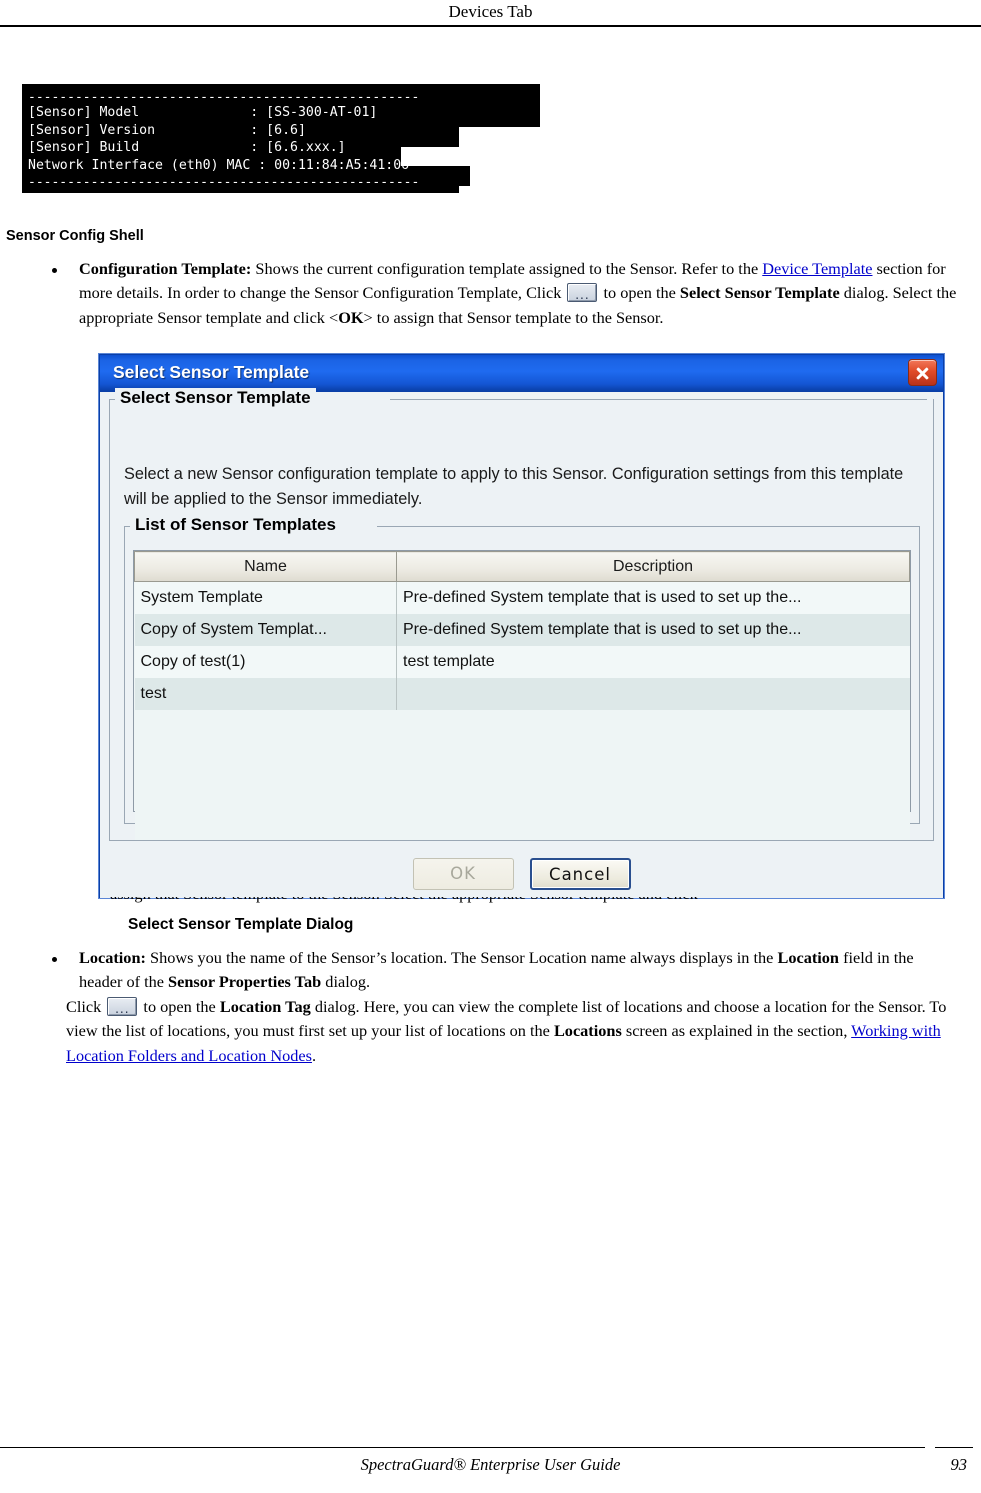 The image size is (981, 1493). Describe the element at coordinates (265, 661) in the screenshot. I see `cell-template-name: Copy of test(1)` at that location.